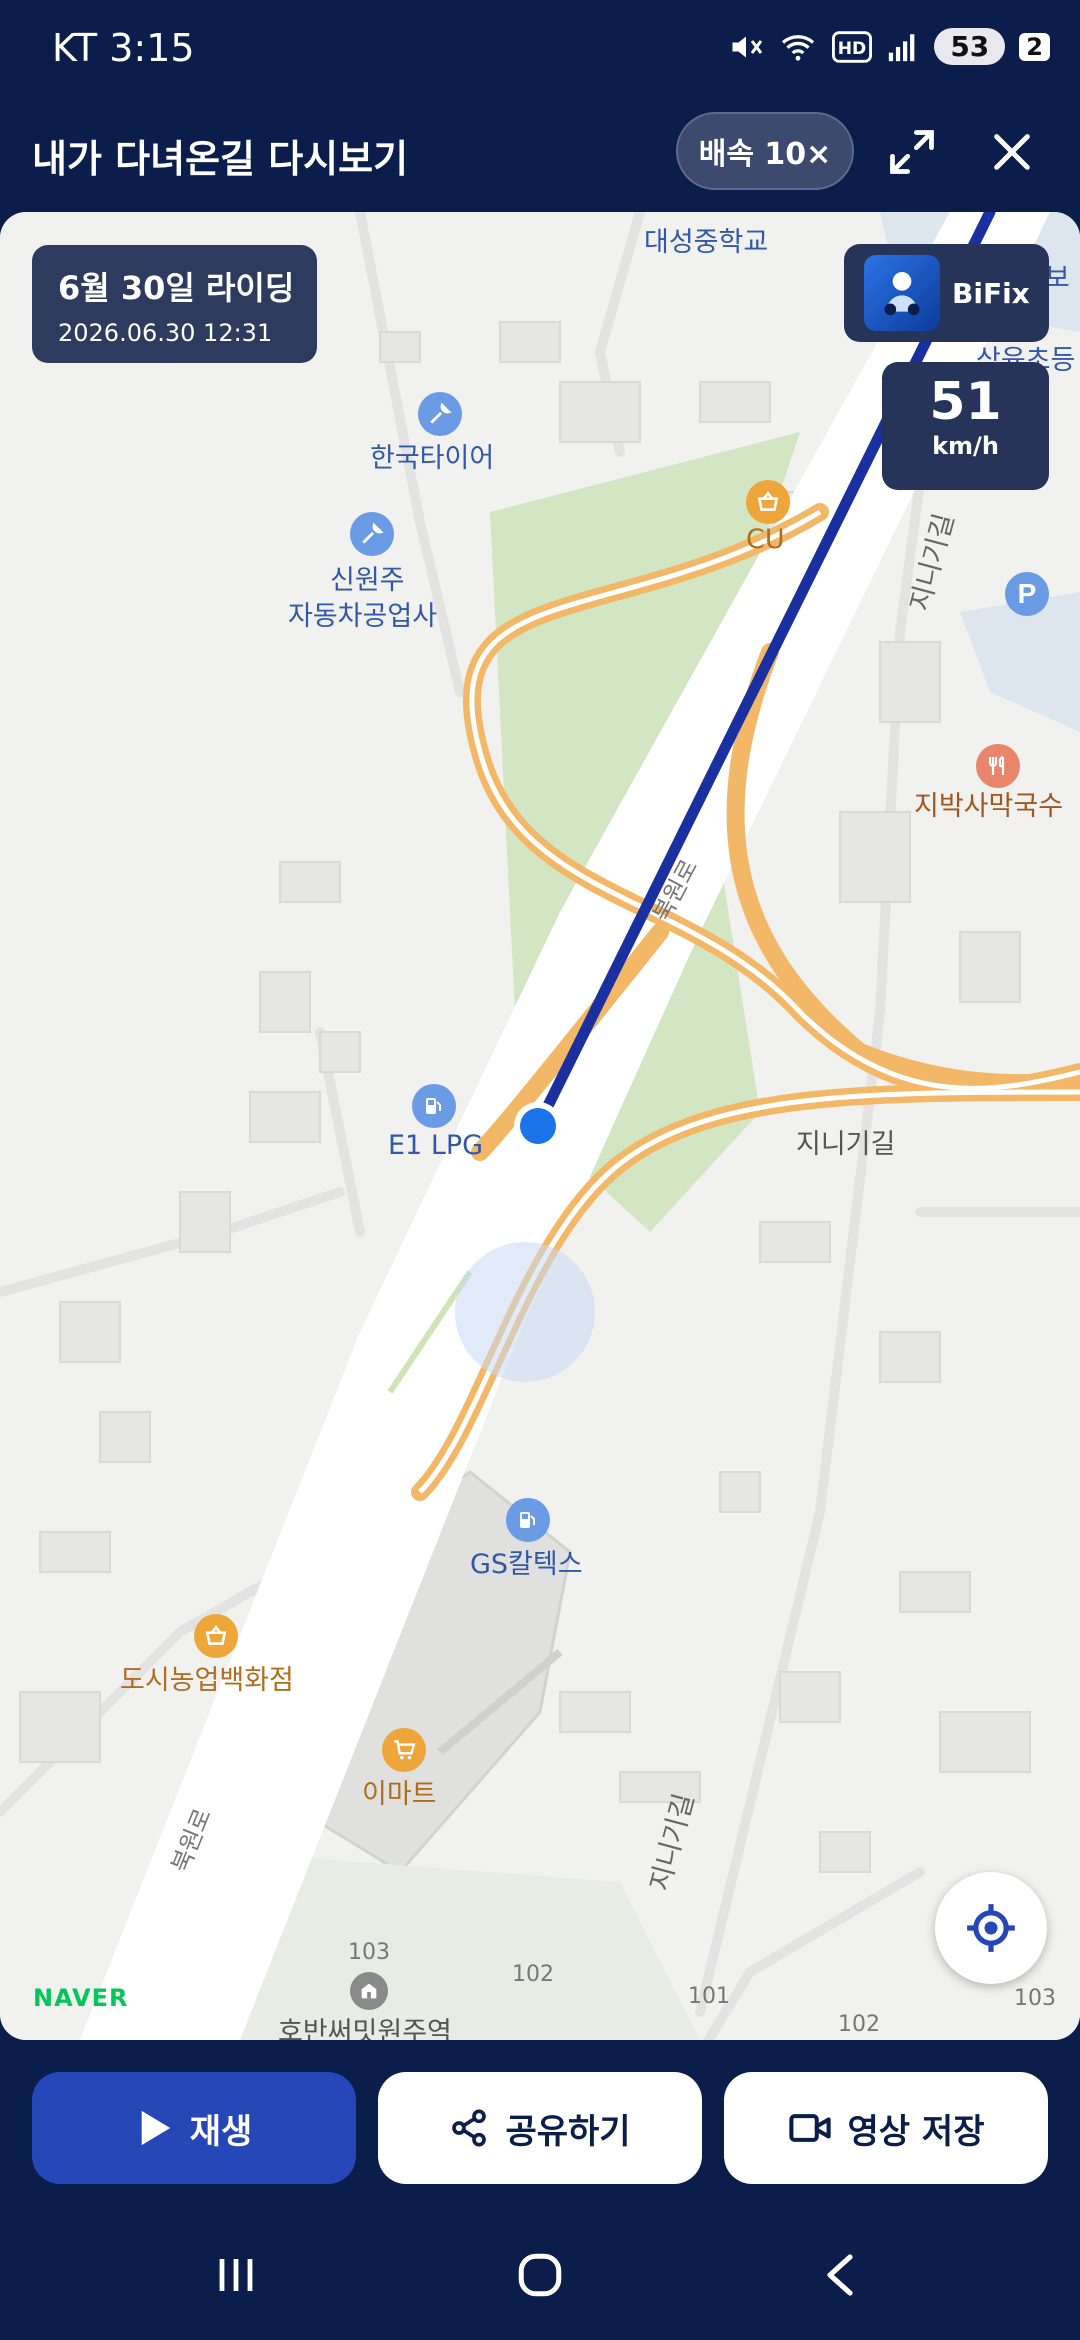 The height and width of the screenshot is (2340, 1080). I want to click on restaurant-icon, so click(998, 766).